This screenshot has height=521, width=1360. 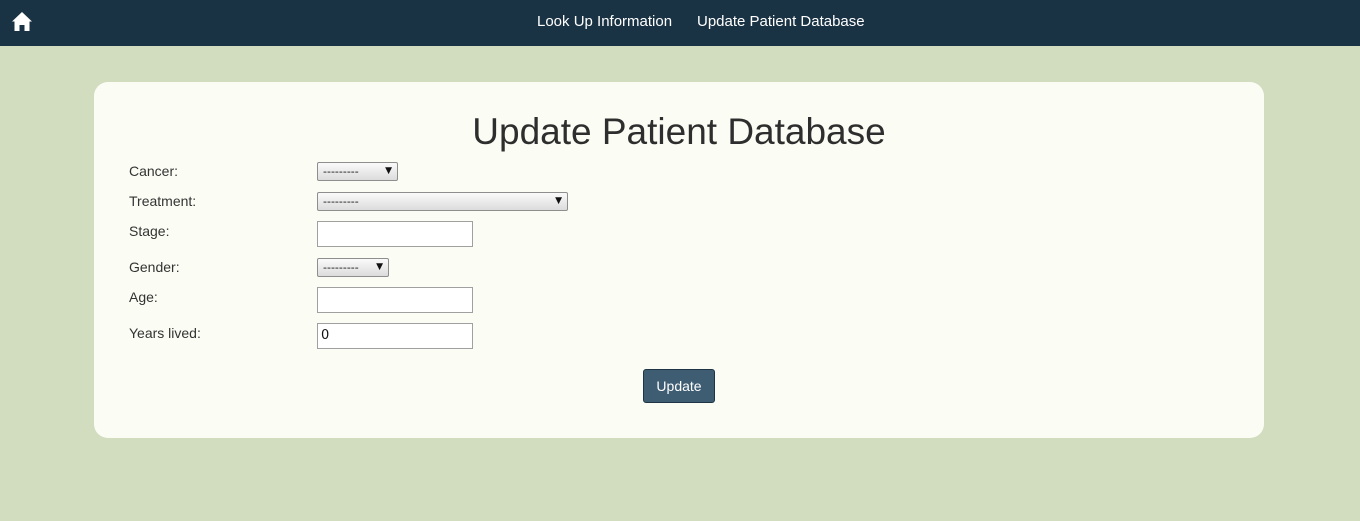 I want to click on gender-label: Gender:, so click(x=154, y=267).